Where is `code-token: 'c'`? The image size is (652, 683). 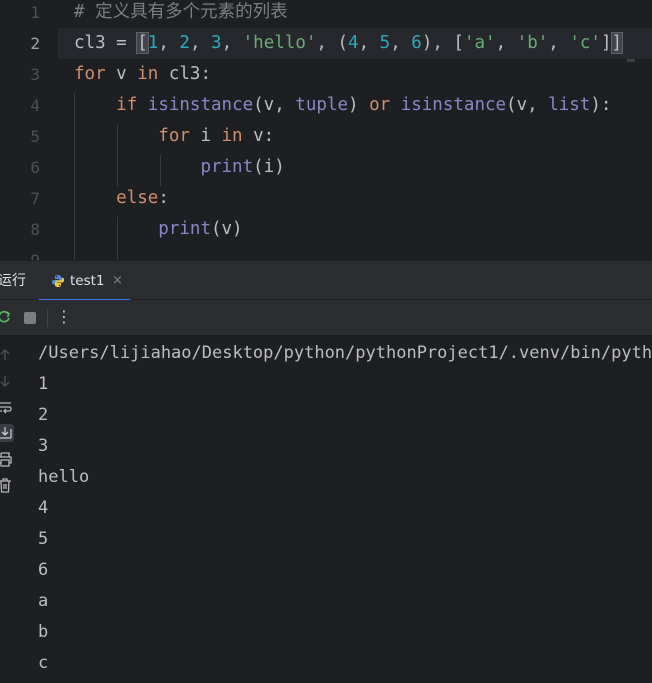
code-token: 'c' is located at coordinates (585, 43).